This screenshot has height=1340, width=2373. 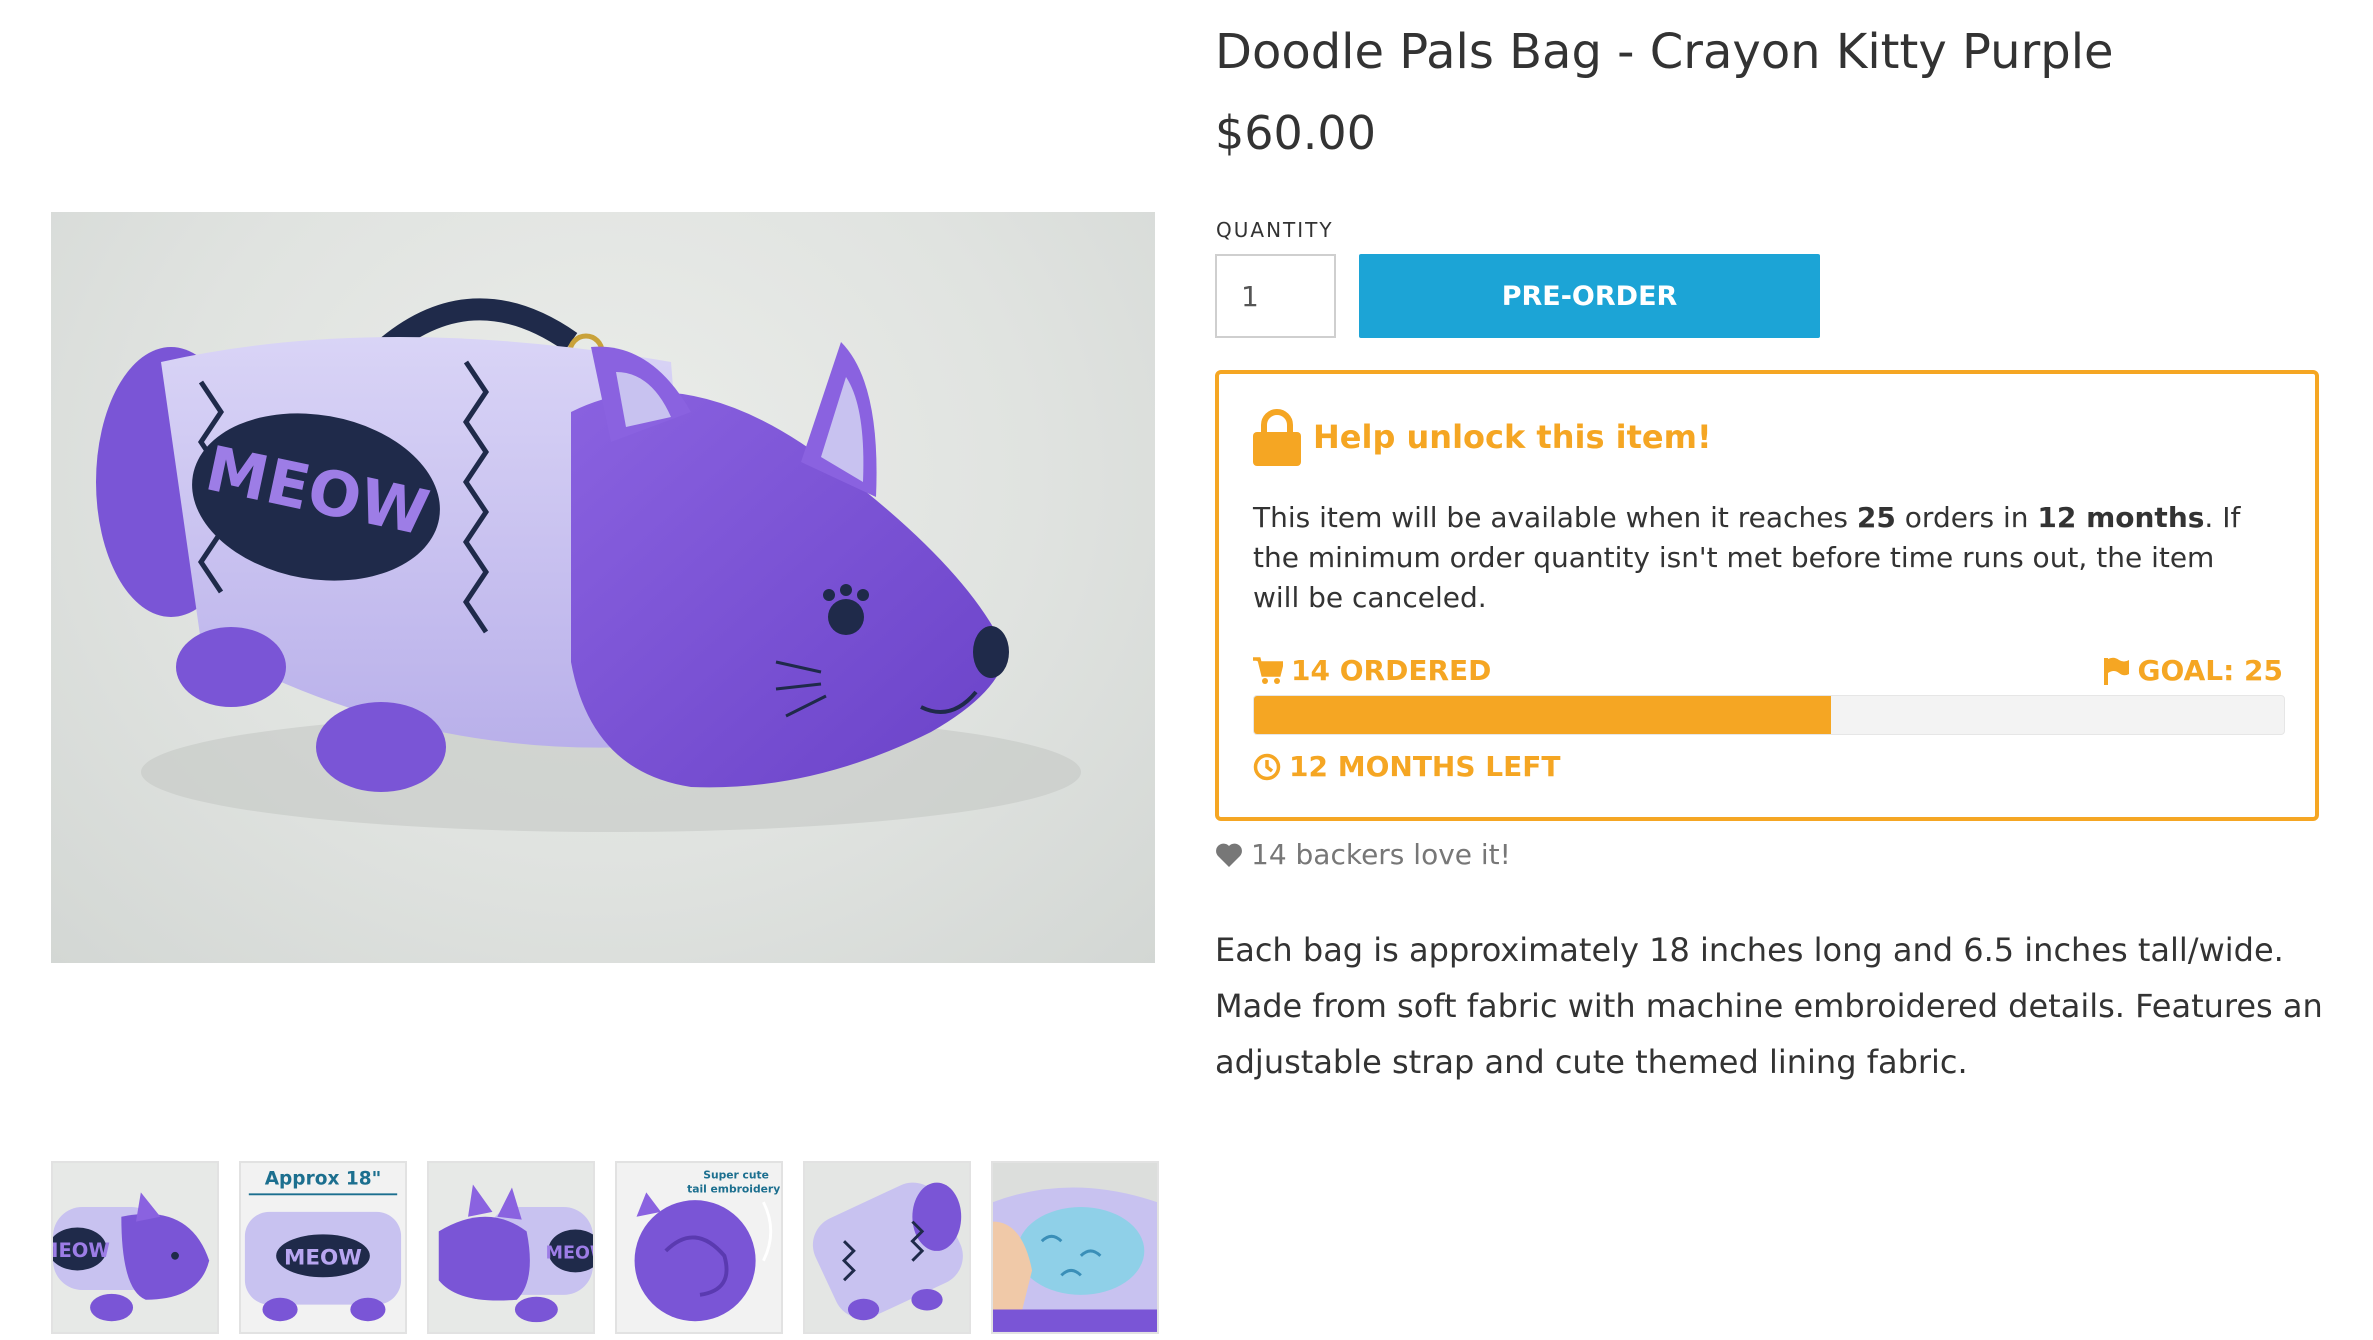 What do you see at coordinates (1277, 437) in the screenshot?
I see `lock-icon` at bounding box center [1277, 437].